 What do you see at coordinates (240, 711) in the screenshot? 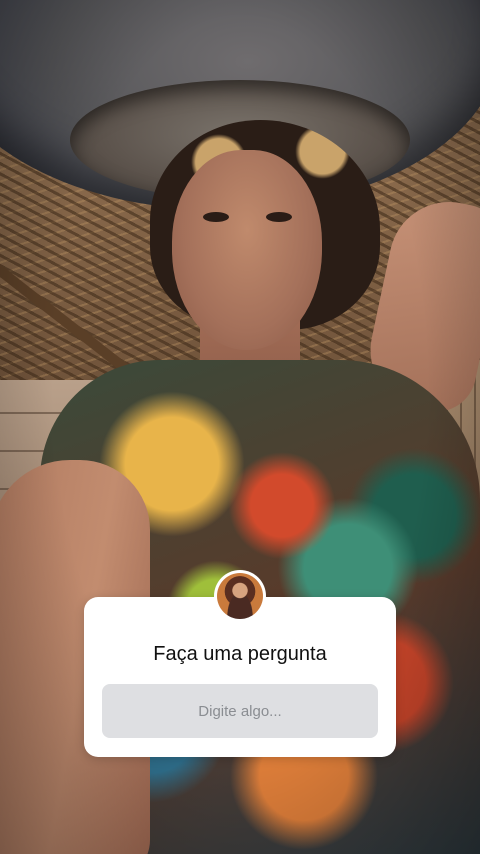
I see `question-answer-input` at bounding box center [240, 711].